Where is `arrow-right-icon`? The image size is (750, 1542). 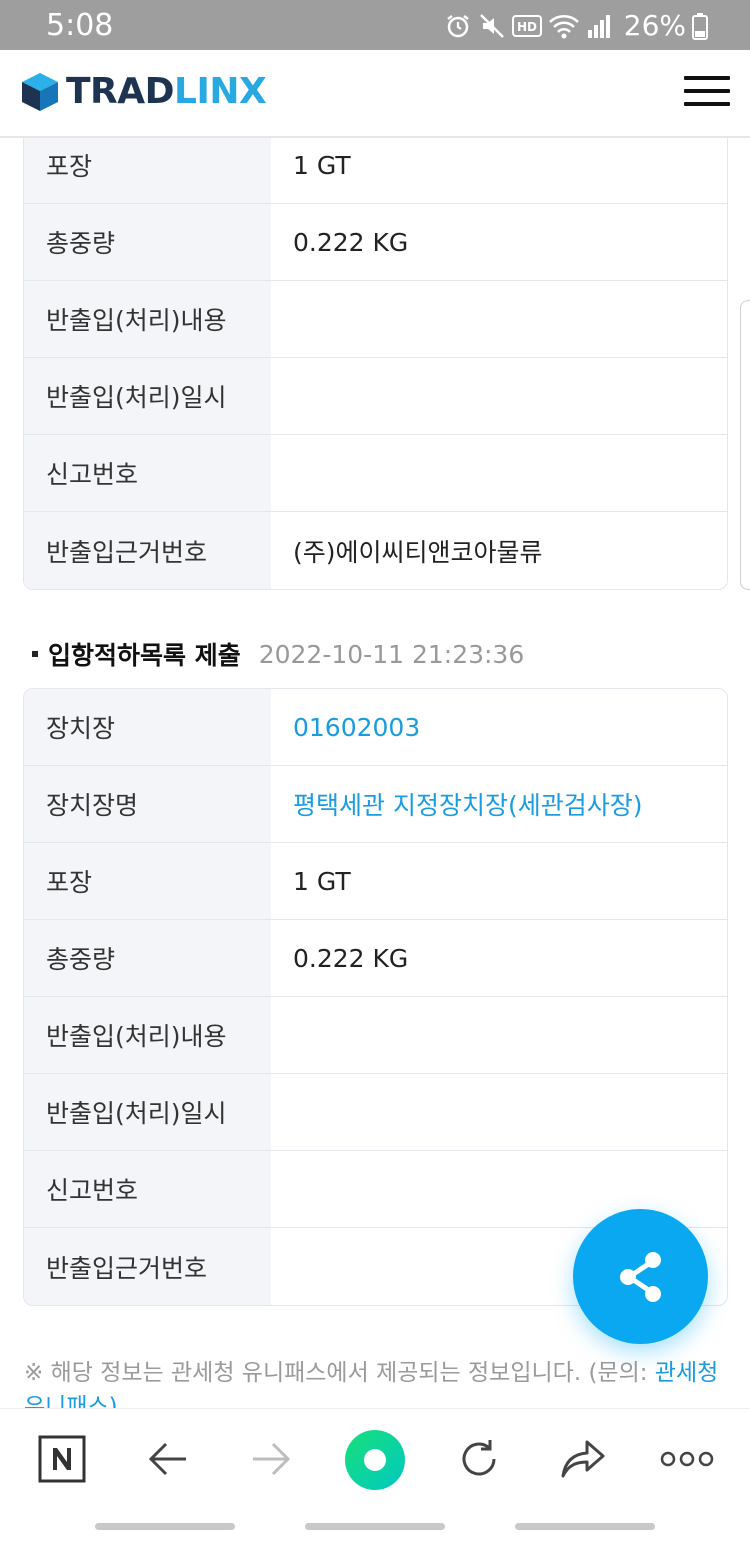 arrow-right-icon is located at coordinates (272, 1459).